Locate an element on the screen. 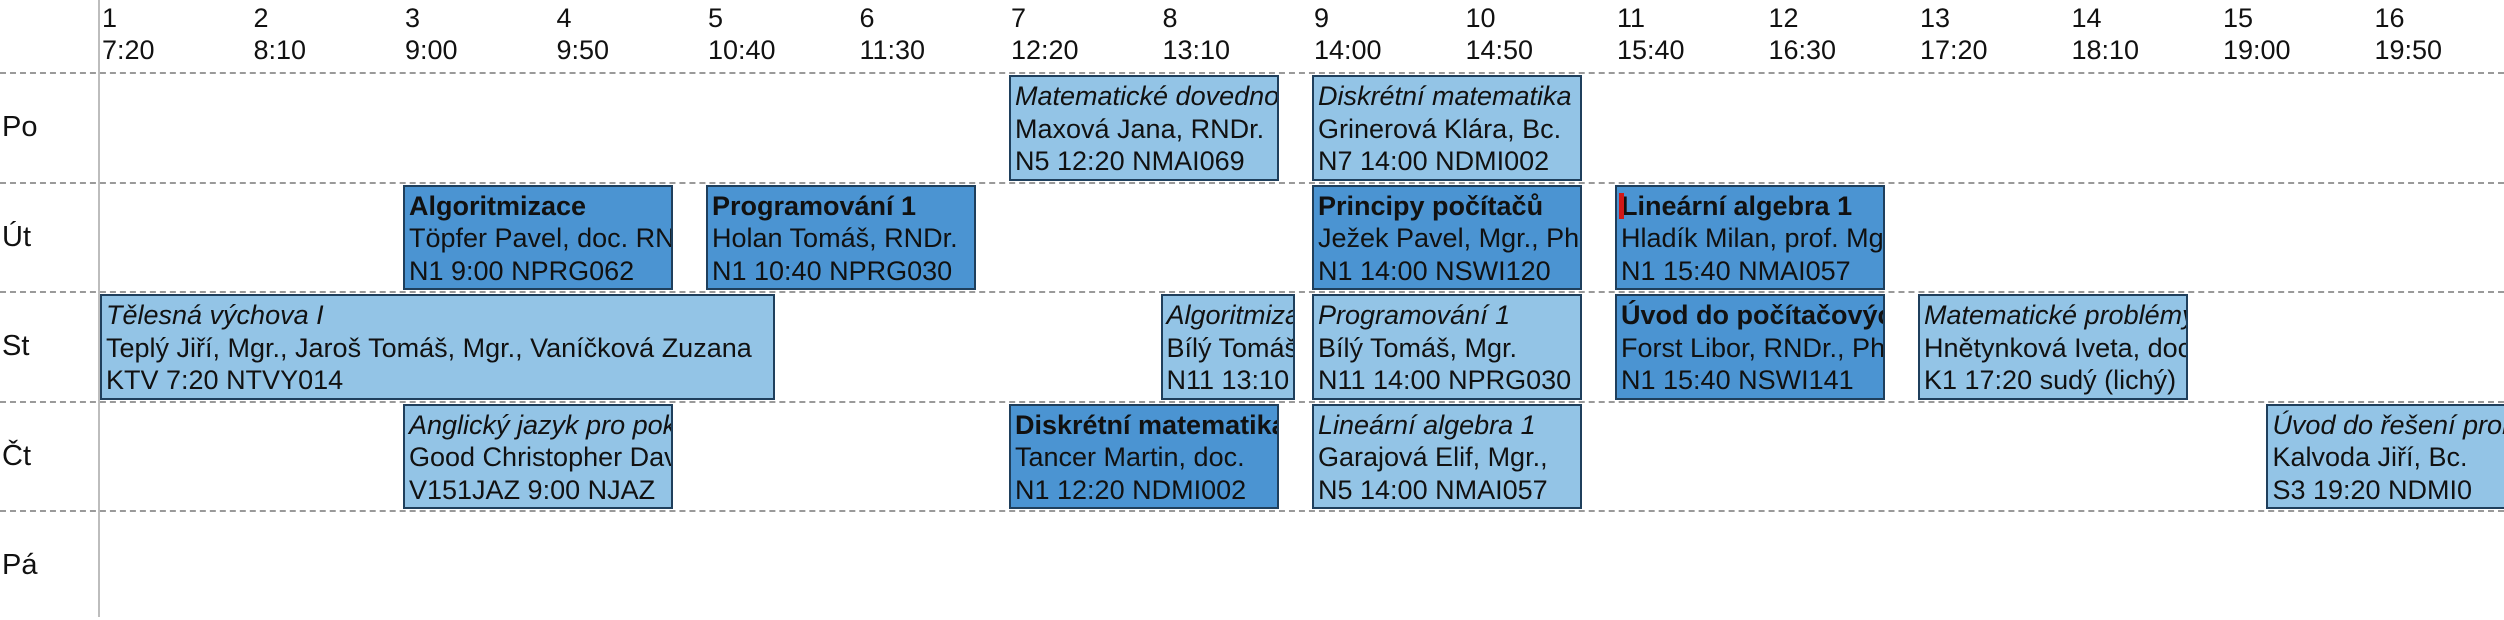  course-block: AlgoritmizaceBílý TomášN11 13:10 is located at coordinates (1228, 347).